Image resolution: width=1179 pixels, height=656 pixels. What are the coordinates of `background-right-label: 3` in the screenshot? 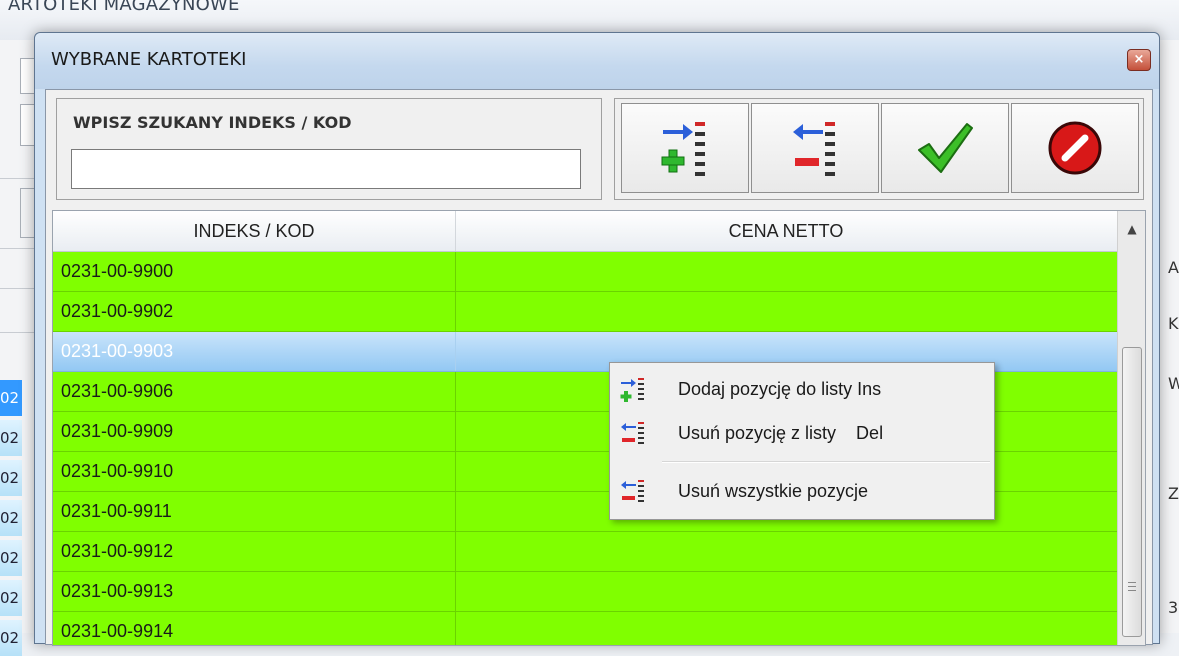 It's located at (1173, 607).